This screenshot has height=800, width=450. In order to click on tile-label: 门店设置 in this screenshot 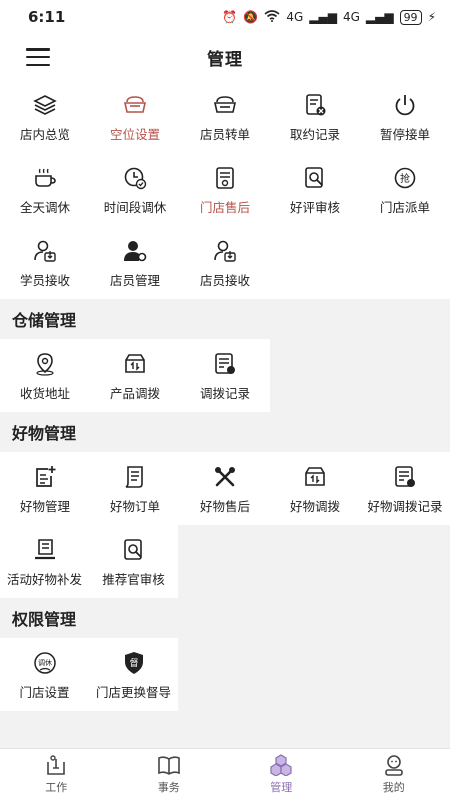, I will do `click(44, 692)`.